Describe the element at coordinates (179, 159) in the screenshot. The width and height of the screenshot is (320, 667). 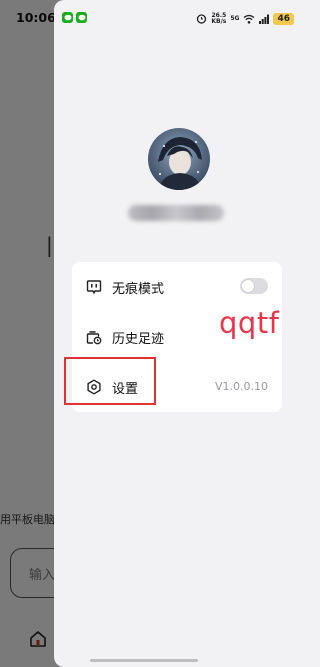
I see `avatar` at that location.